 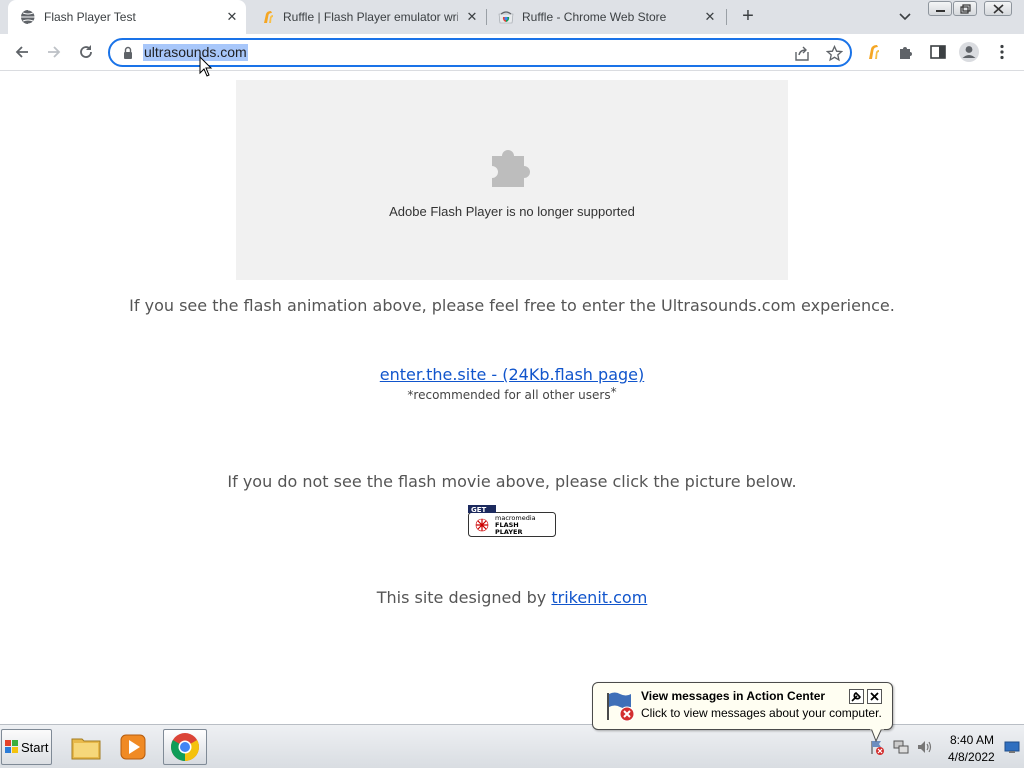 What do you see at coordinates (511, 168) in the screenshot?
I see `puzzle-plugin-icon` at bounding box center [511, 168].